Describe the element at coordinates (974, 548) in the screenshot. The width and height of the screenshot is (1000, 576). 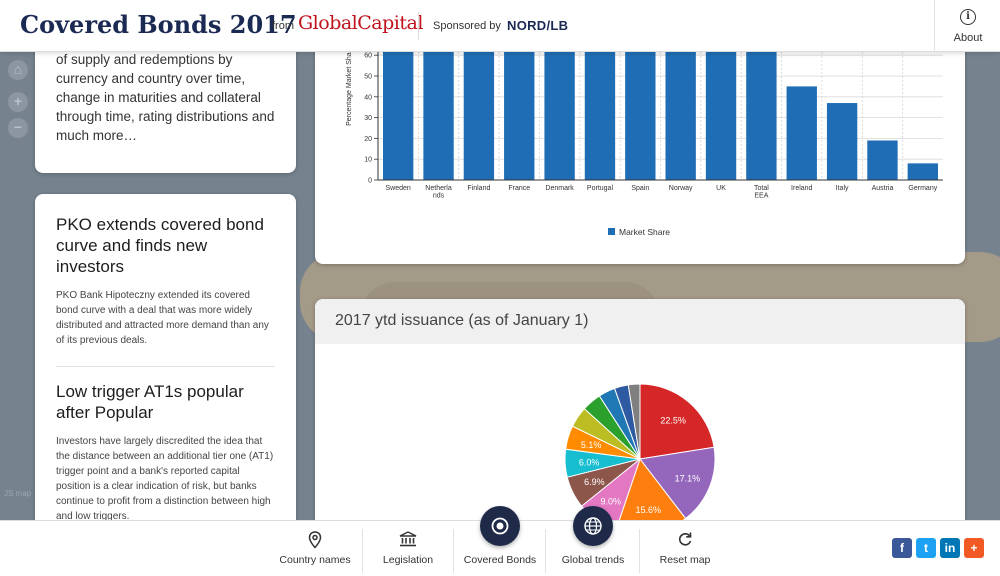
I see `more-share-button: +` at that location.